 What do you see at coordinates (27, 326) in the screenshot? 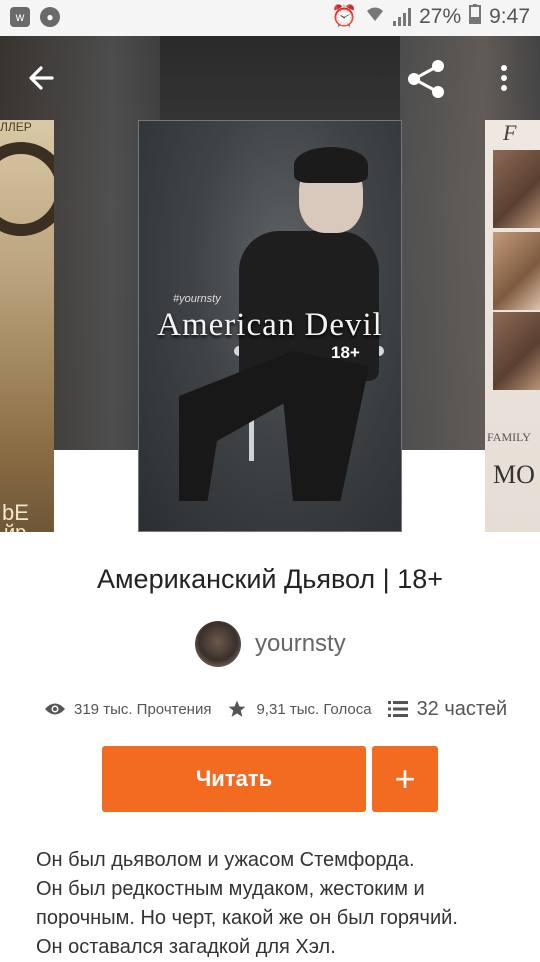
I see `previous-story-cover: ЛЛЕР bE йр` at bounding box center [27, 326].